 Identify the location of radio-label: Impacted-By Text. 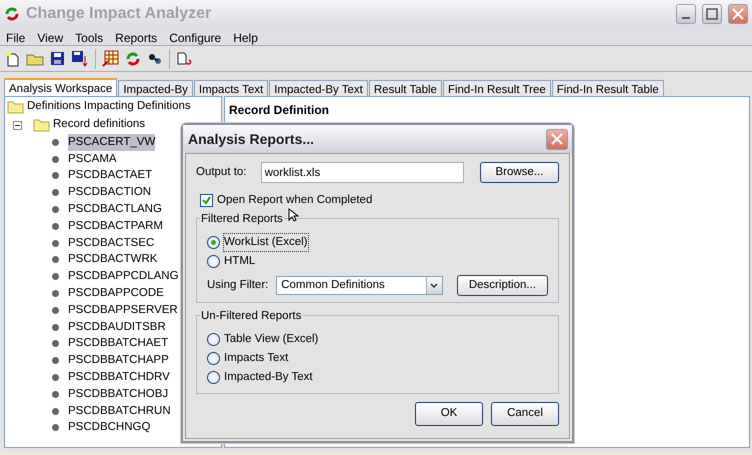
(268, 377).